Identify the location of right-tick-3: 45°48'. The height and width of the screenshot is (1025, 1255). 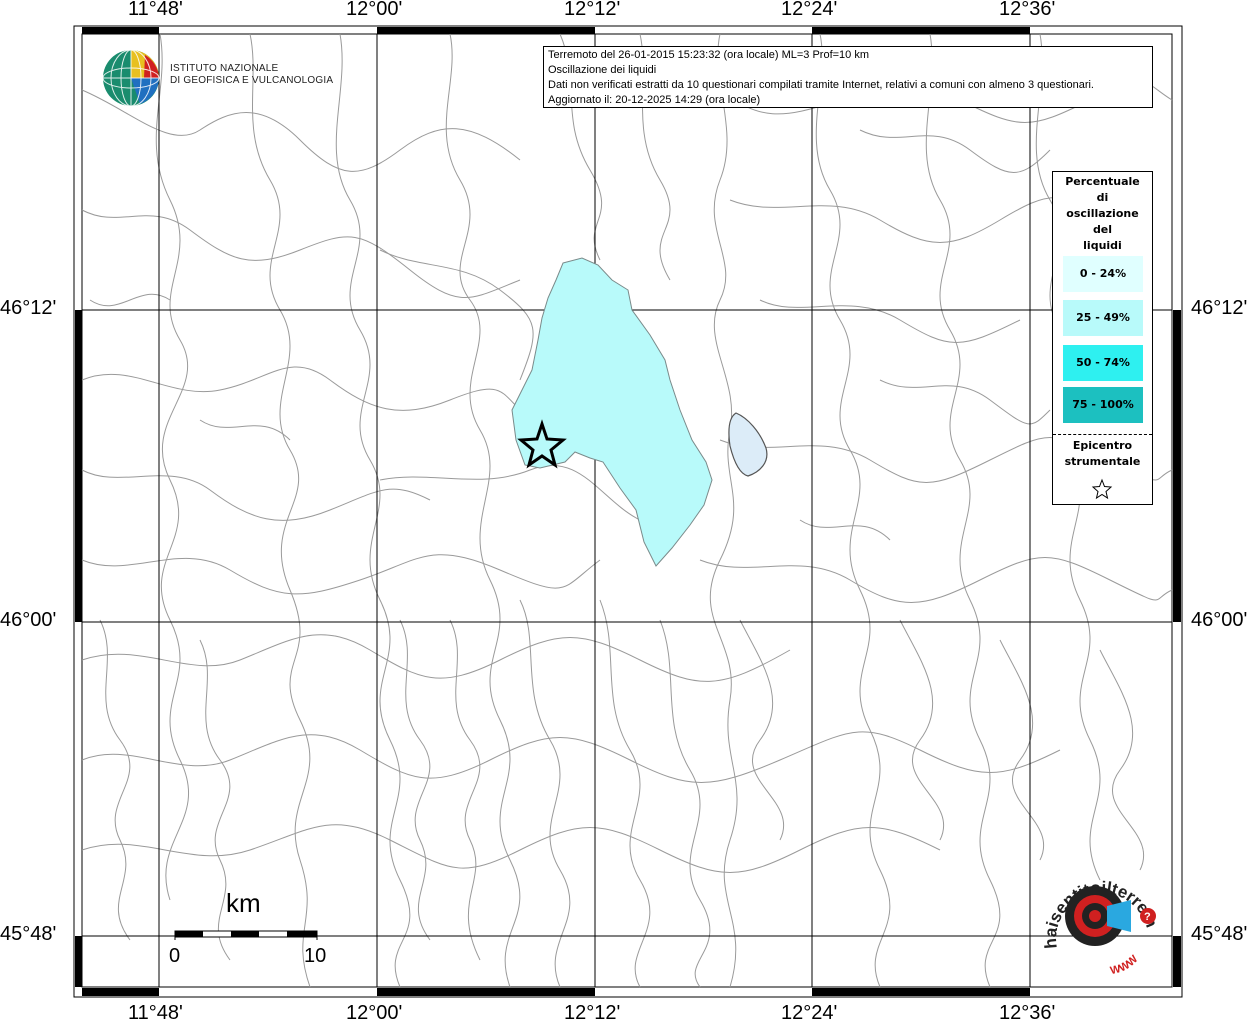
(1219, 934).